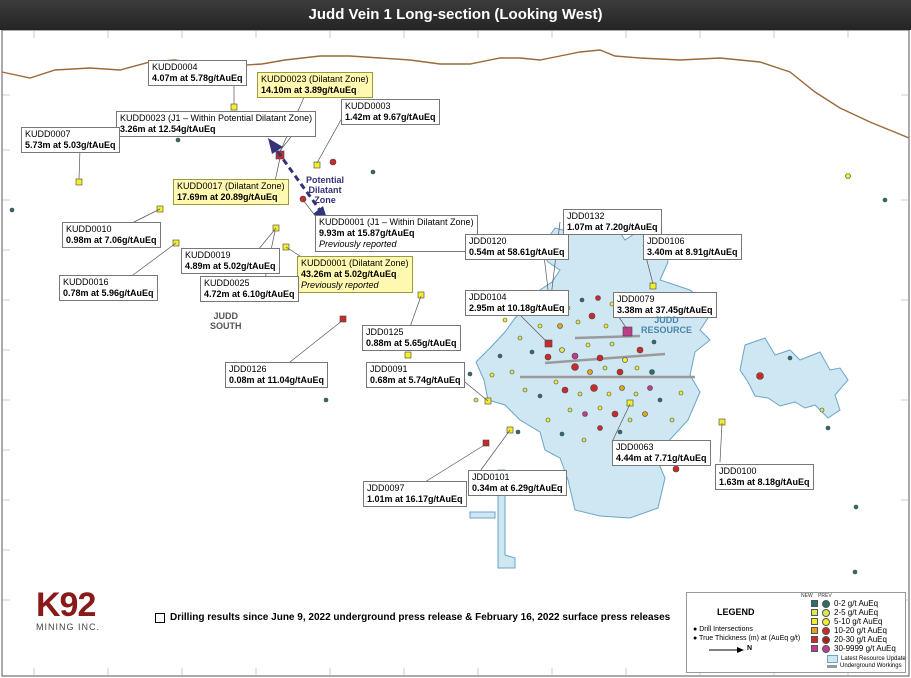 The width and height of the screenshot is (911, 678). I want to click on judd-south-line: SOUTH, so click(226, 326).